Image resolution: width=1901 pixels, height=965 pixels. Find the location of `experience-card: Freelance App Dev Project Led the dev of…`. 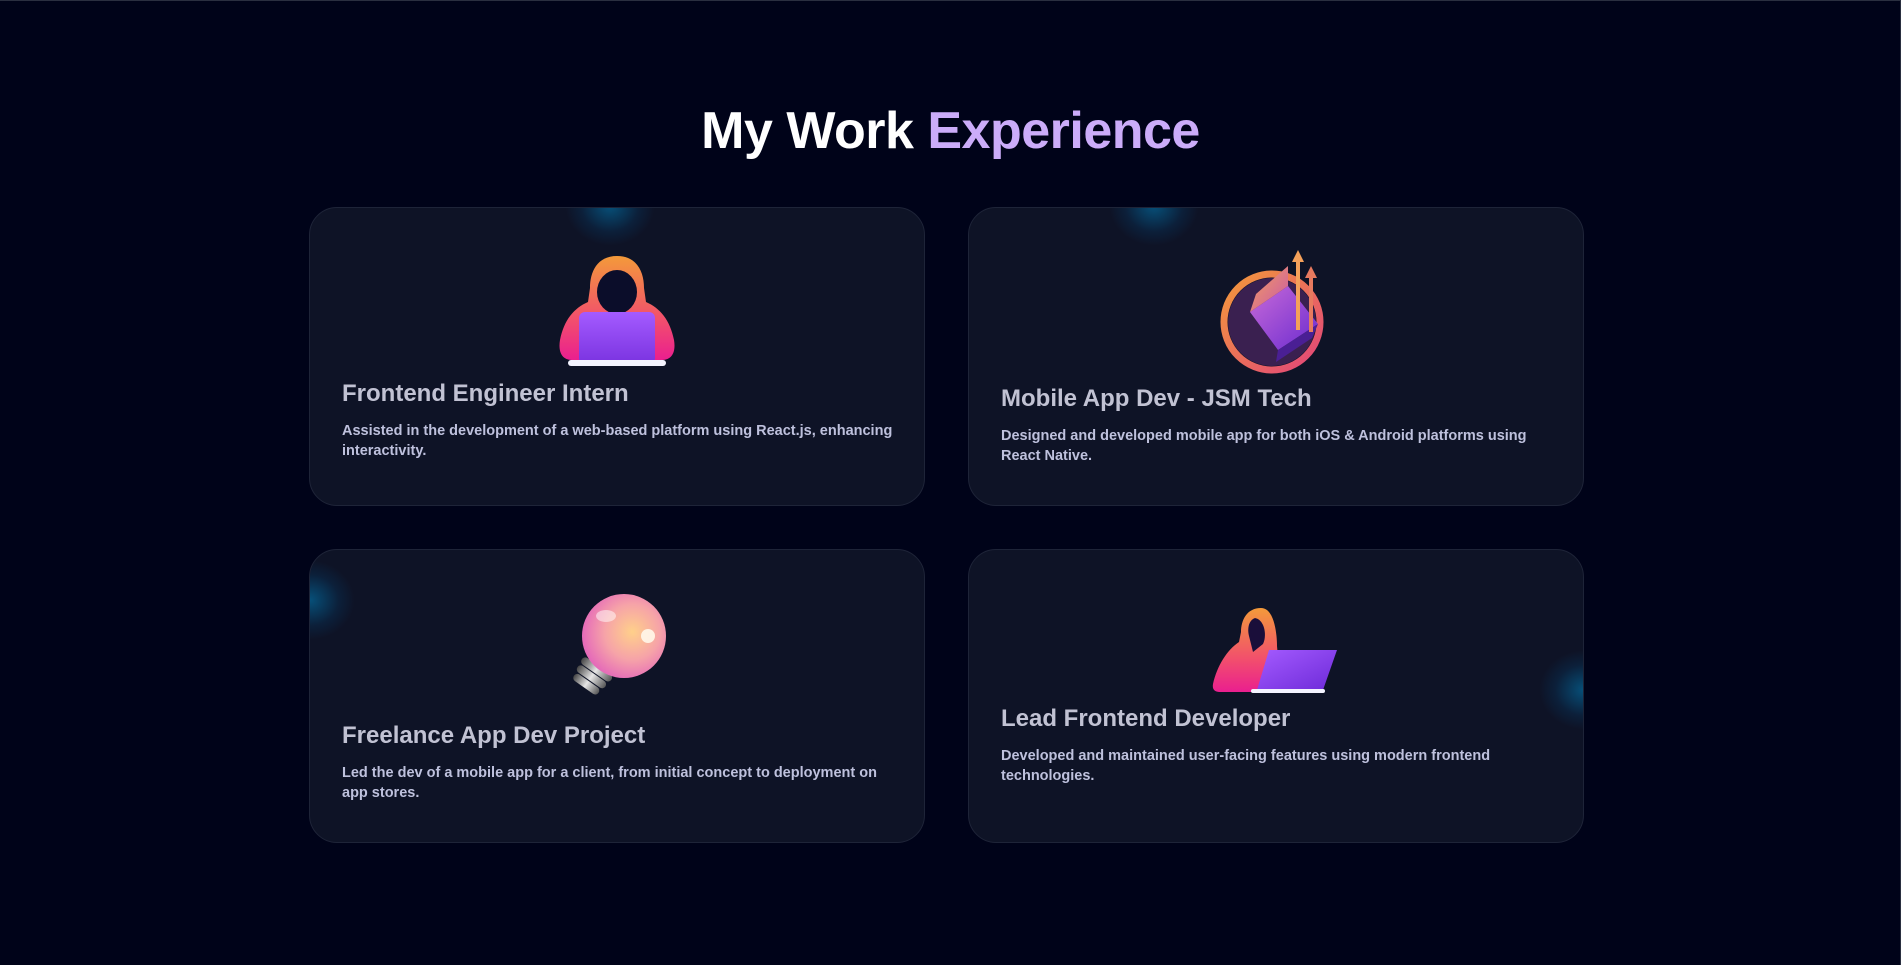

experience-card: Freelance App Dev Project Led the dev of… is located at coordinates (617, 696).